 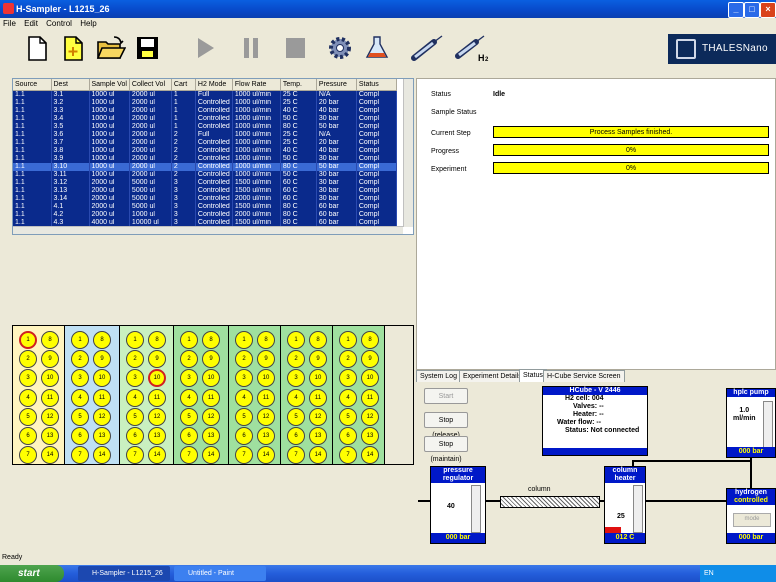 I want to click on menu-control: Control, so click(x=59, y=23).